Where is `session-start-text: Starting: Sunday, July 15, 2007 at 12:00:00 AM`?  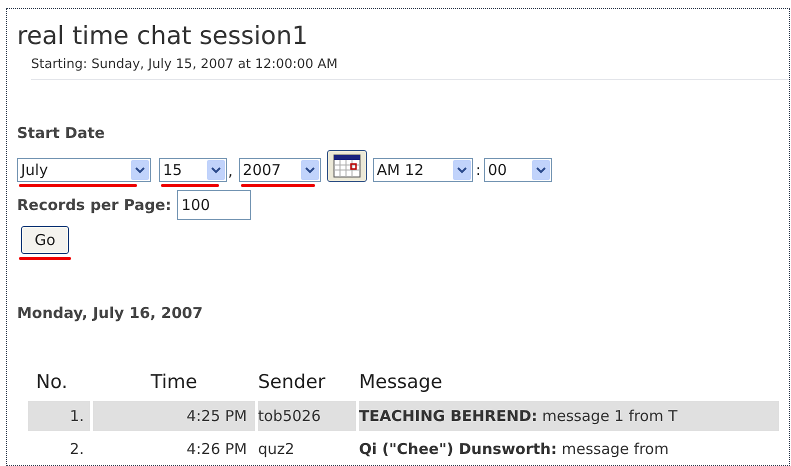 session-start-text: Starting: Sunday, July 15, 2007 at 12:00:00 AM is located at coordinates (410, 67).